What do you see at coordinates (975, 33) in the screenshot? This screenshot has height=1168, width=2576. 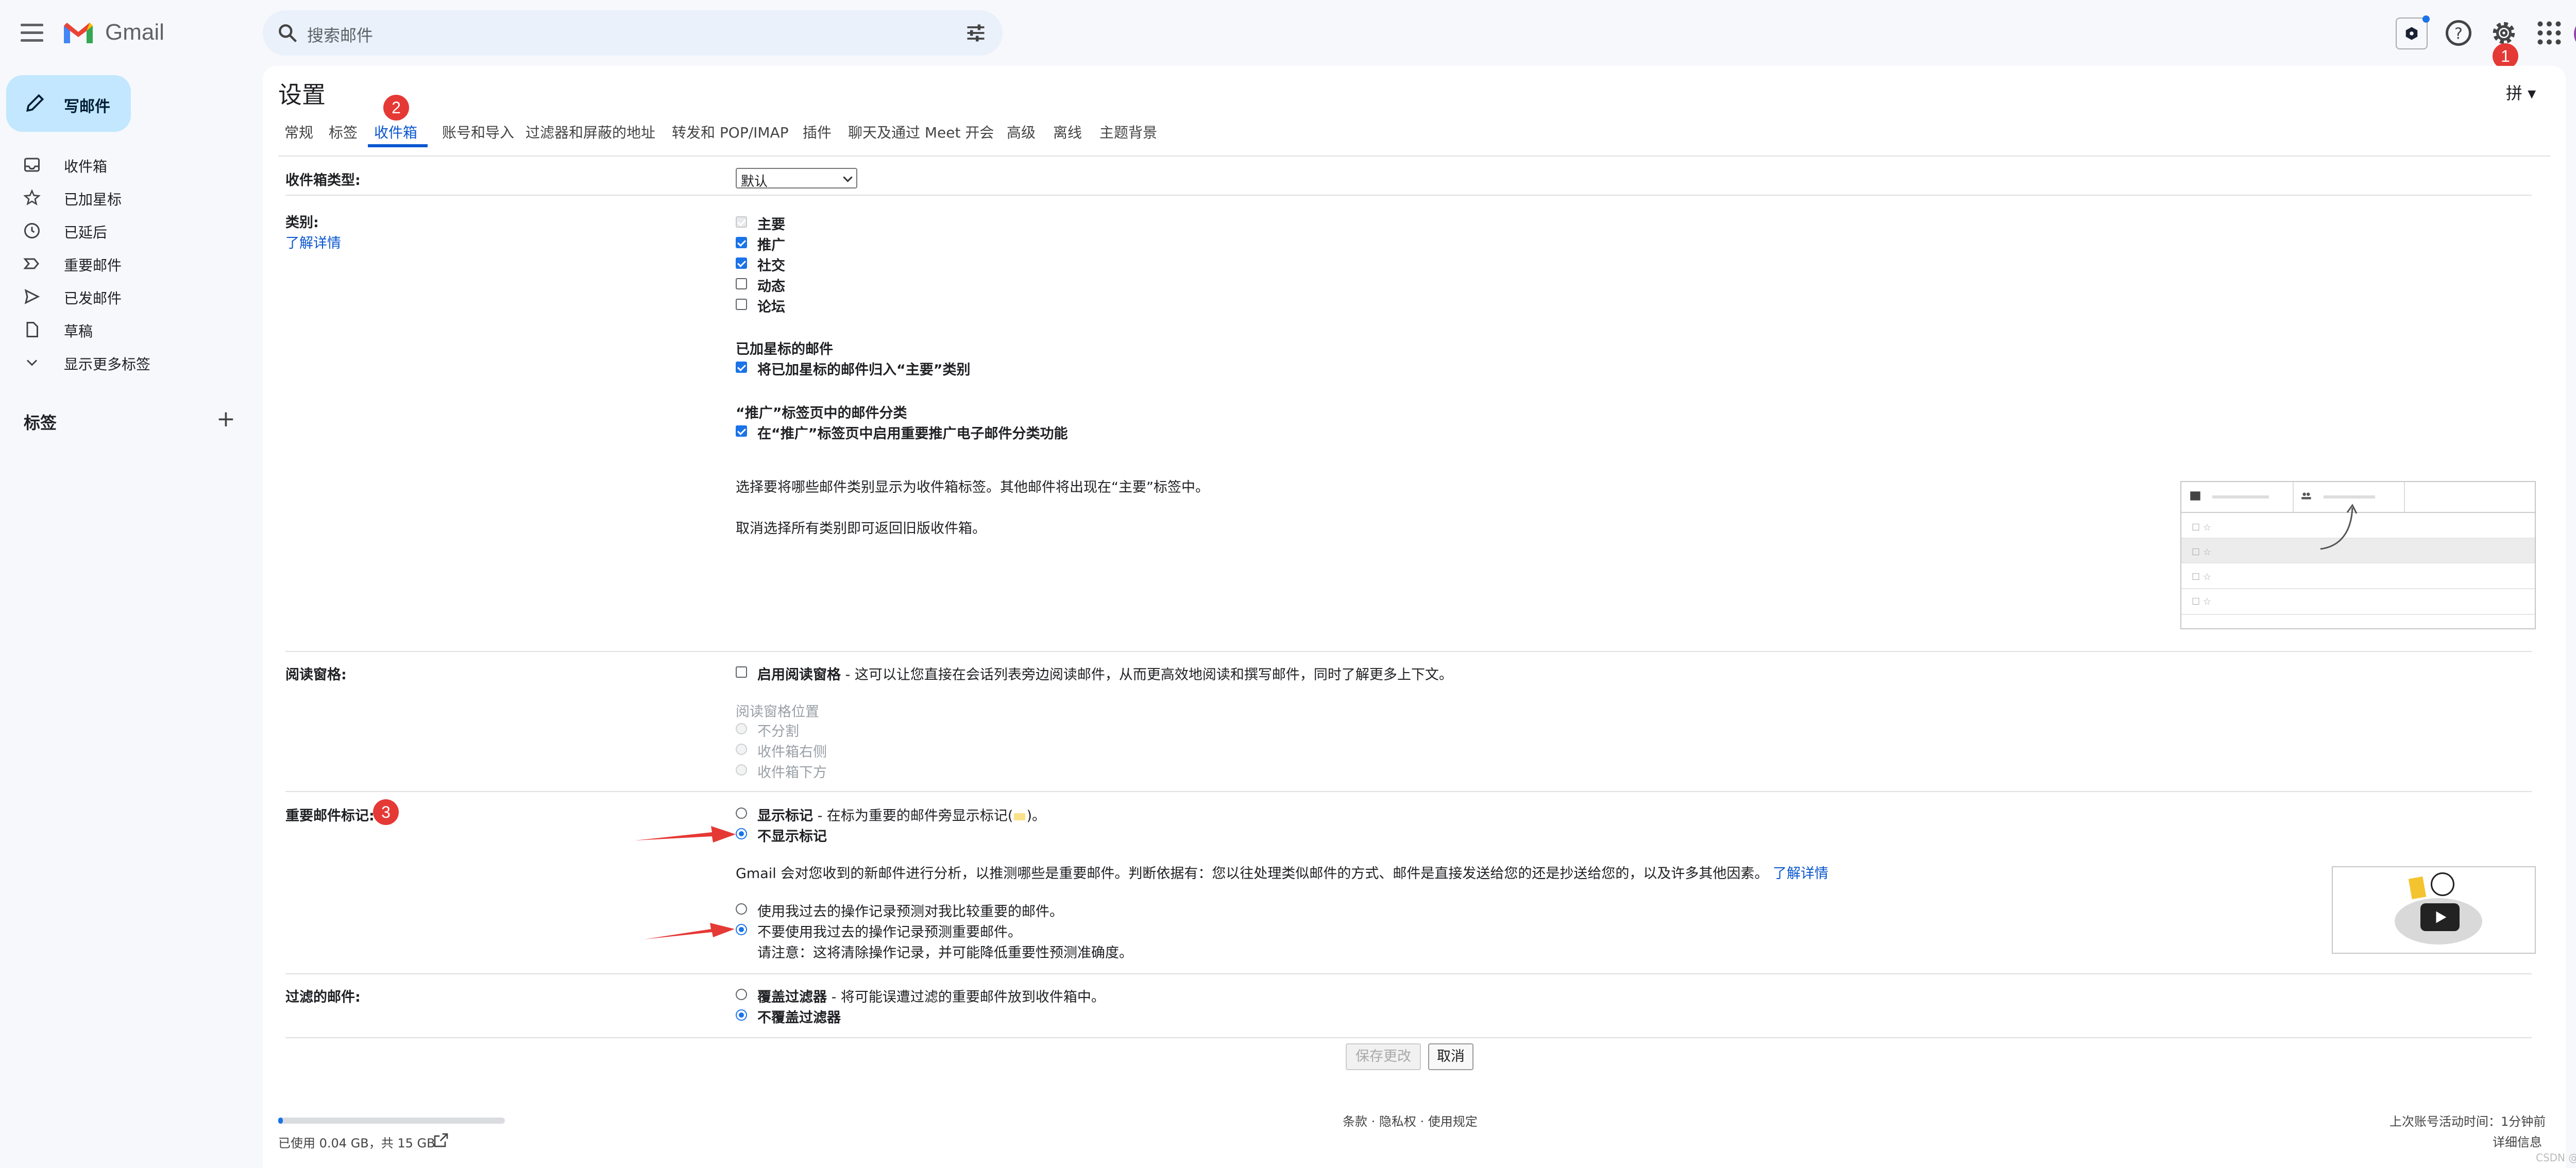 I see `search-options-icon` at bounding box center [975, 33].